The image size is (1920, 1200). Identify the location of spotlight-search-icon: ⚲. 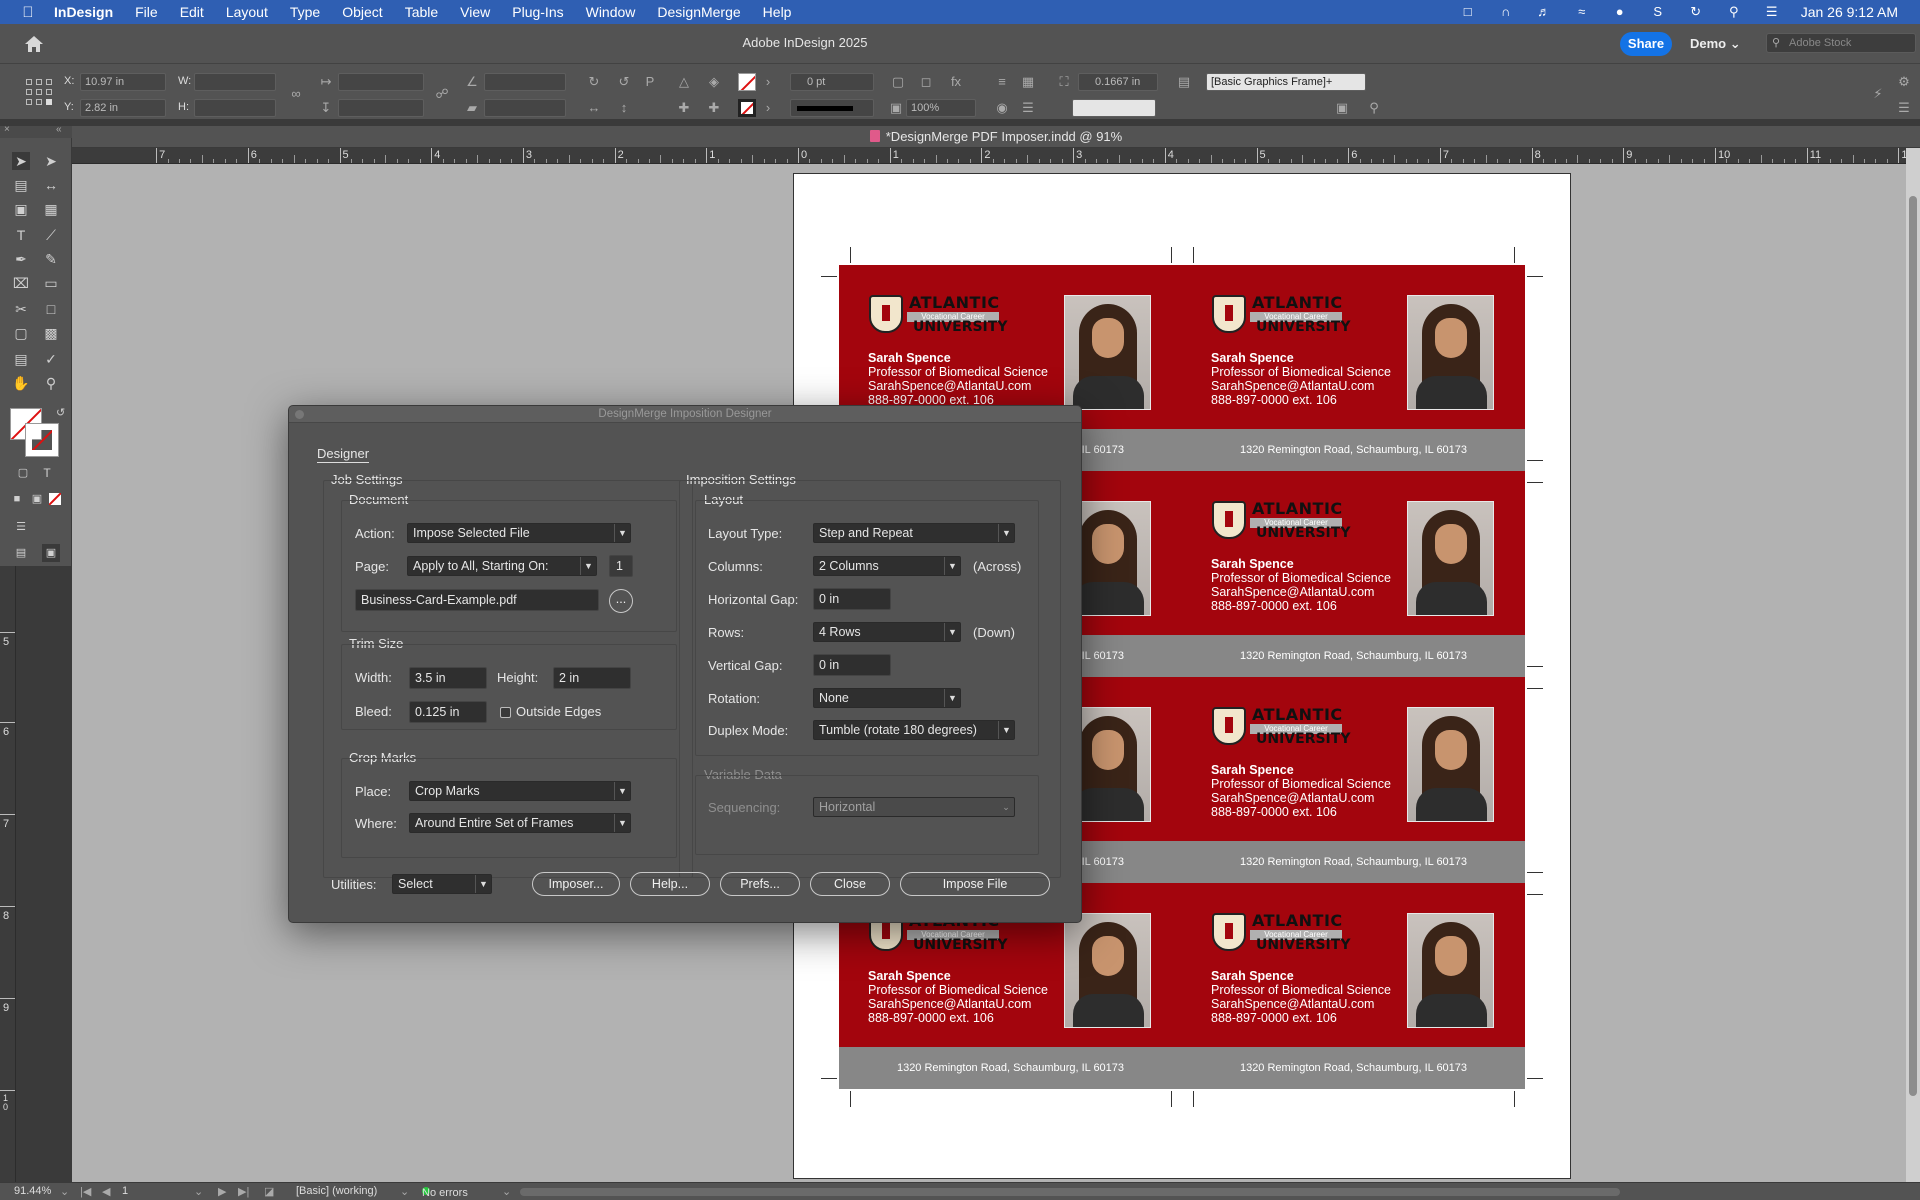
(1734, 12).